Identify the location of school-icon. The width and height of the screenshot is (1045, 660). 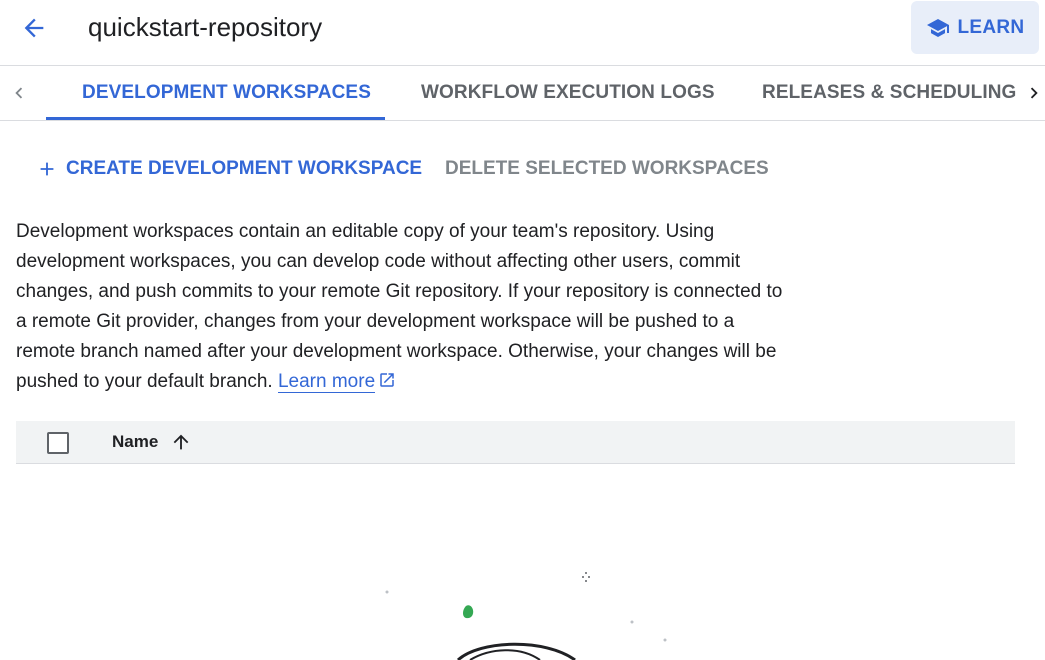
(937, 27).